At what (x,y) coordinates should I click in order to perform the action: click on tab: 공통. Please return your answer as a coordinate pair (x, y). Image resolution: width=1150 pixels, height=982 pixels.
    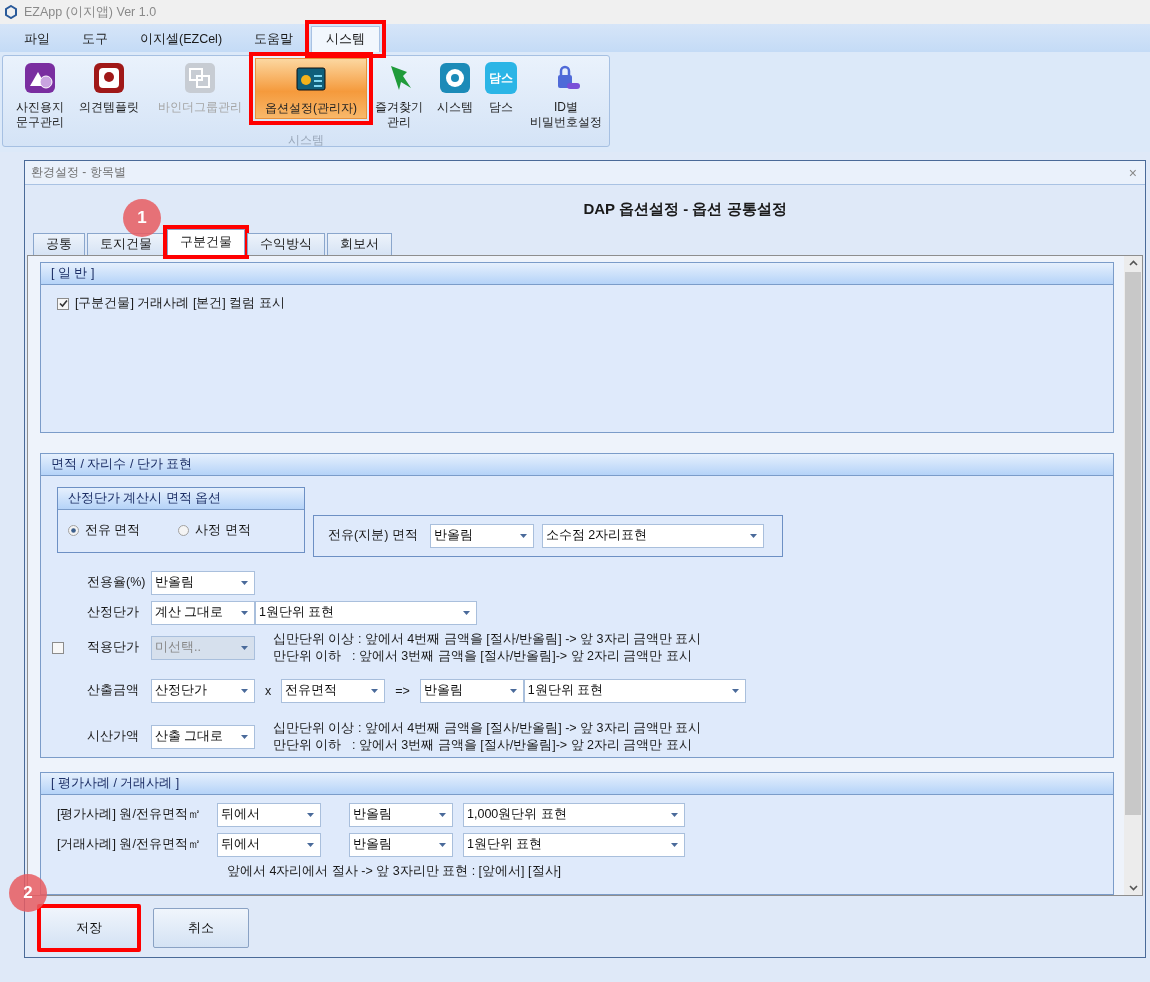
    Looking at the image, I should click on (59, 244).